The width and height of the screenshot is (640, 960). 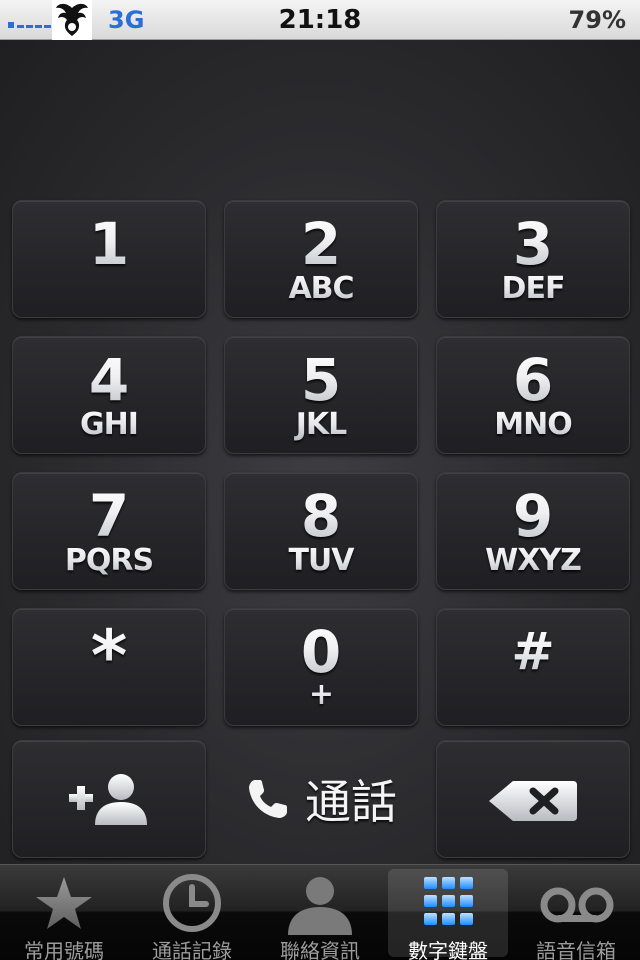 What do you see at coordinates (109, 516) in the screenshot?
I see `key-digit: 7` at bounding box center [109, 516].